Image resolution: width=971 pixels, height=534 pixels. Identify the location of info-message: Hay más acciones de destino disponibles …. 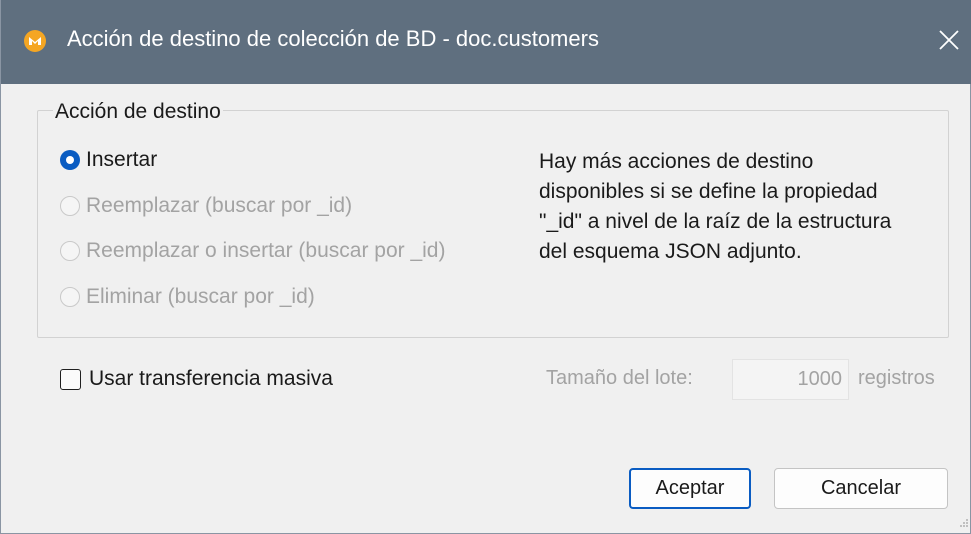
(739, 207).